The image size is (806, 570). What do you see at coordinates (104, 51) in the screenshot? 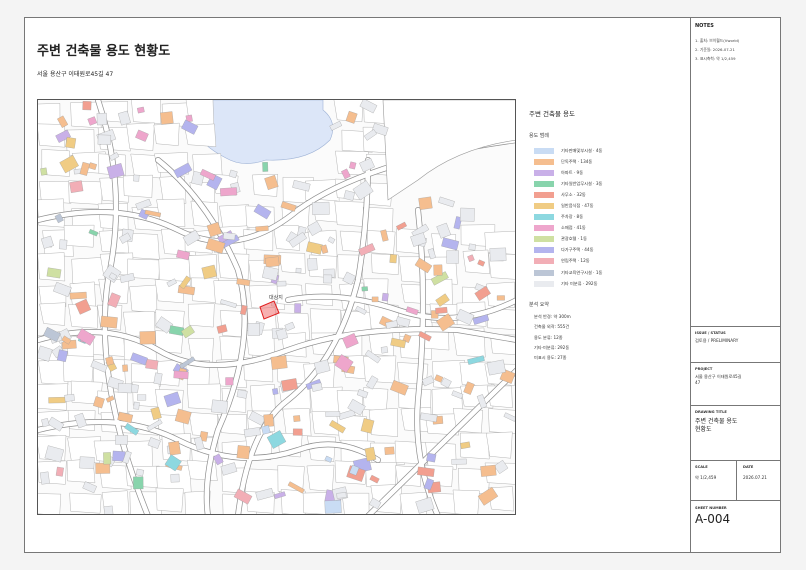
I see `page-title: 주변 건축물 용도 현황도` at bounding box center [104, 51].